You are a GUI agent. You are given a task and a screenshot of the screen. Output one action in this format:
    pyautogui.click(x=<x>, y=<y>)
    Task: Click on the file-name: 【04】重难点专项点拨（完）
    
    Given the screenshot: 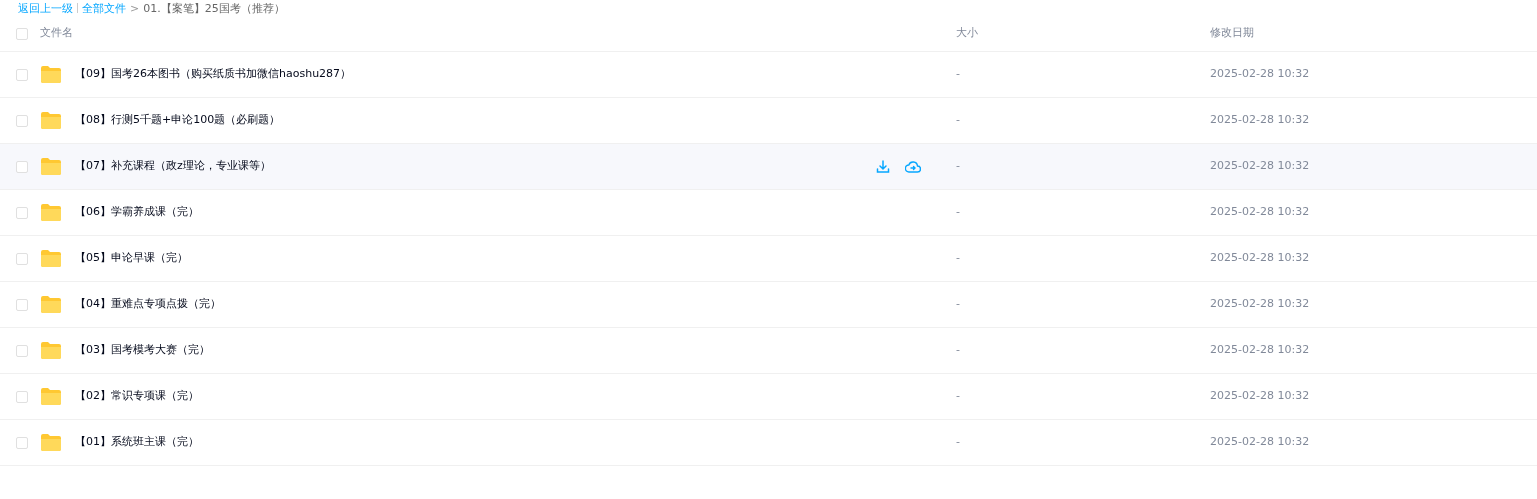 What is the action you would take?
    pyautogui.click(x=475, y=304)
    